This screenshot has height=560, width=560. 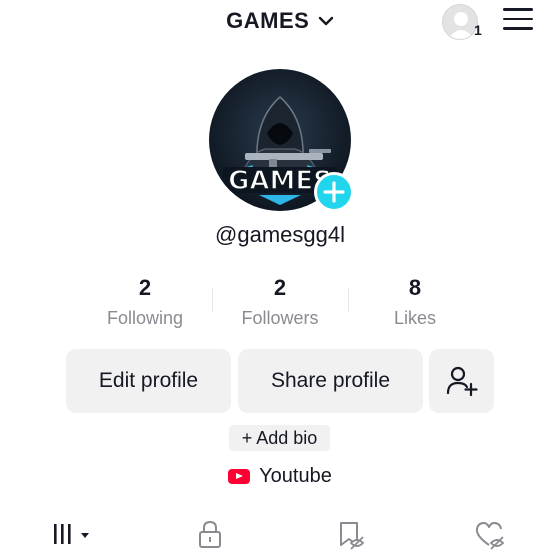 I want to click on accounts-button: 1, so click(x=464, y=22).